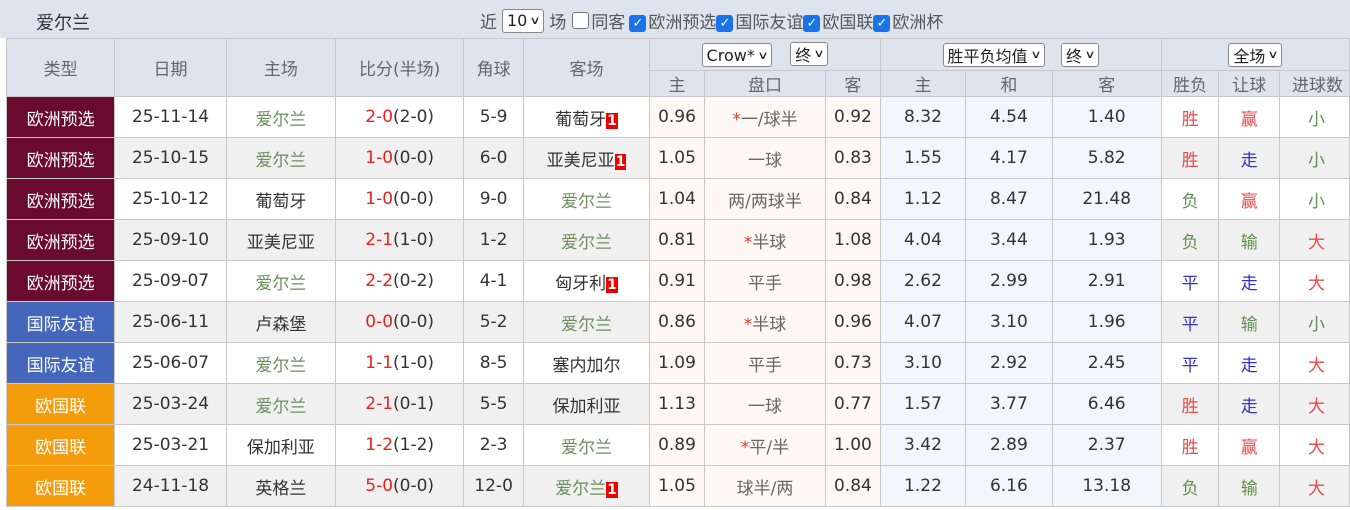  What do you see at coordinates (281, 486) in the screenshot?
I see `home-team: 英格兰` at bounding box center [281, 486].